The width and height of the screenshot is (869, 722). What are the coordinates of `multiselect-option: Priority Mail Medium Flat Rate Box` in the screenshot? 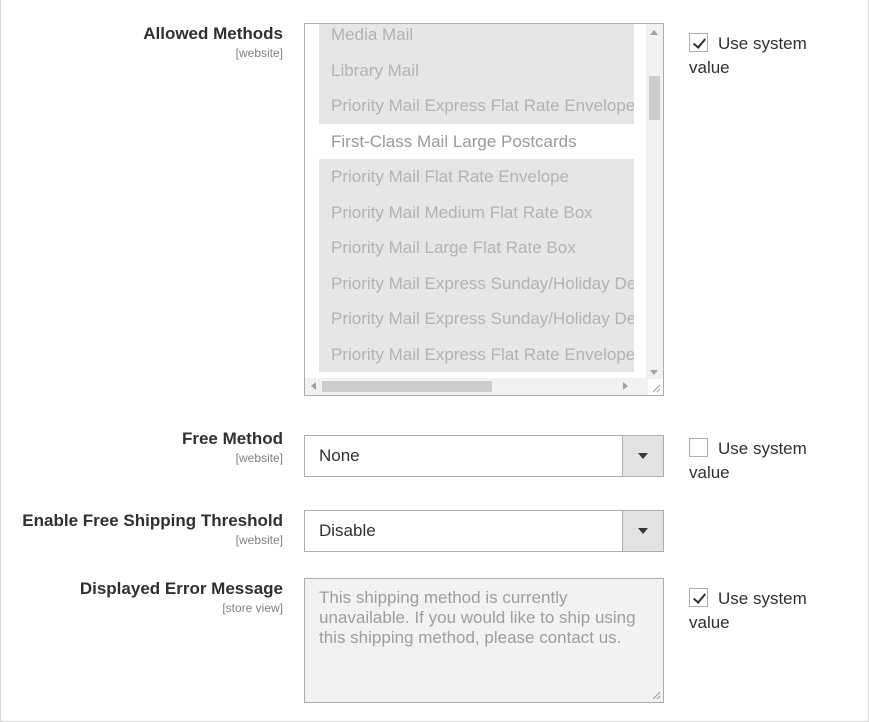 It's located at (476, 212).